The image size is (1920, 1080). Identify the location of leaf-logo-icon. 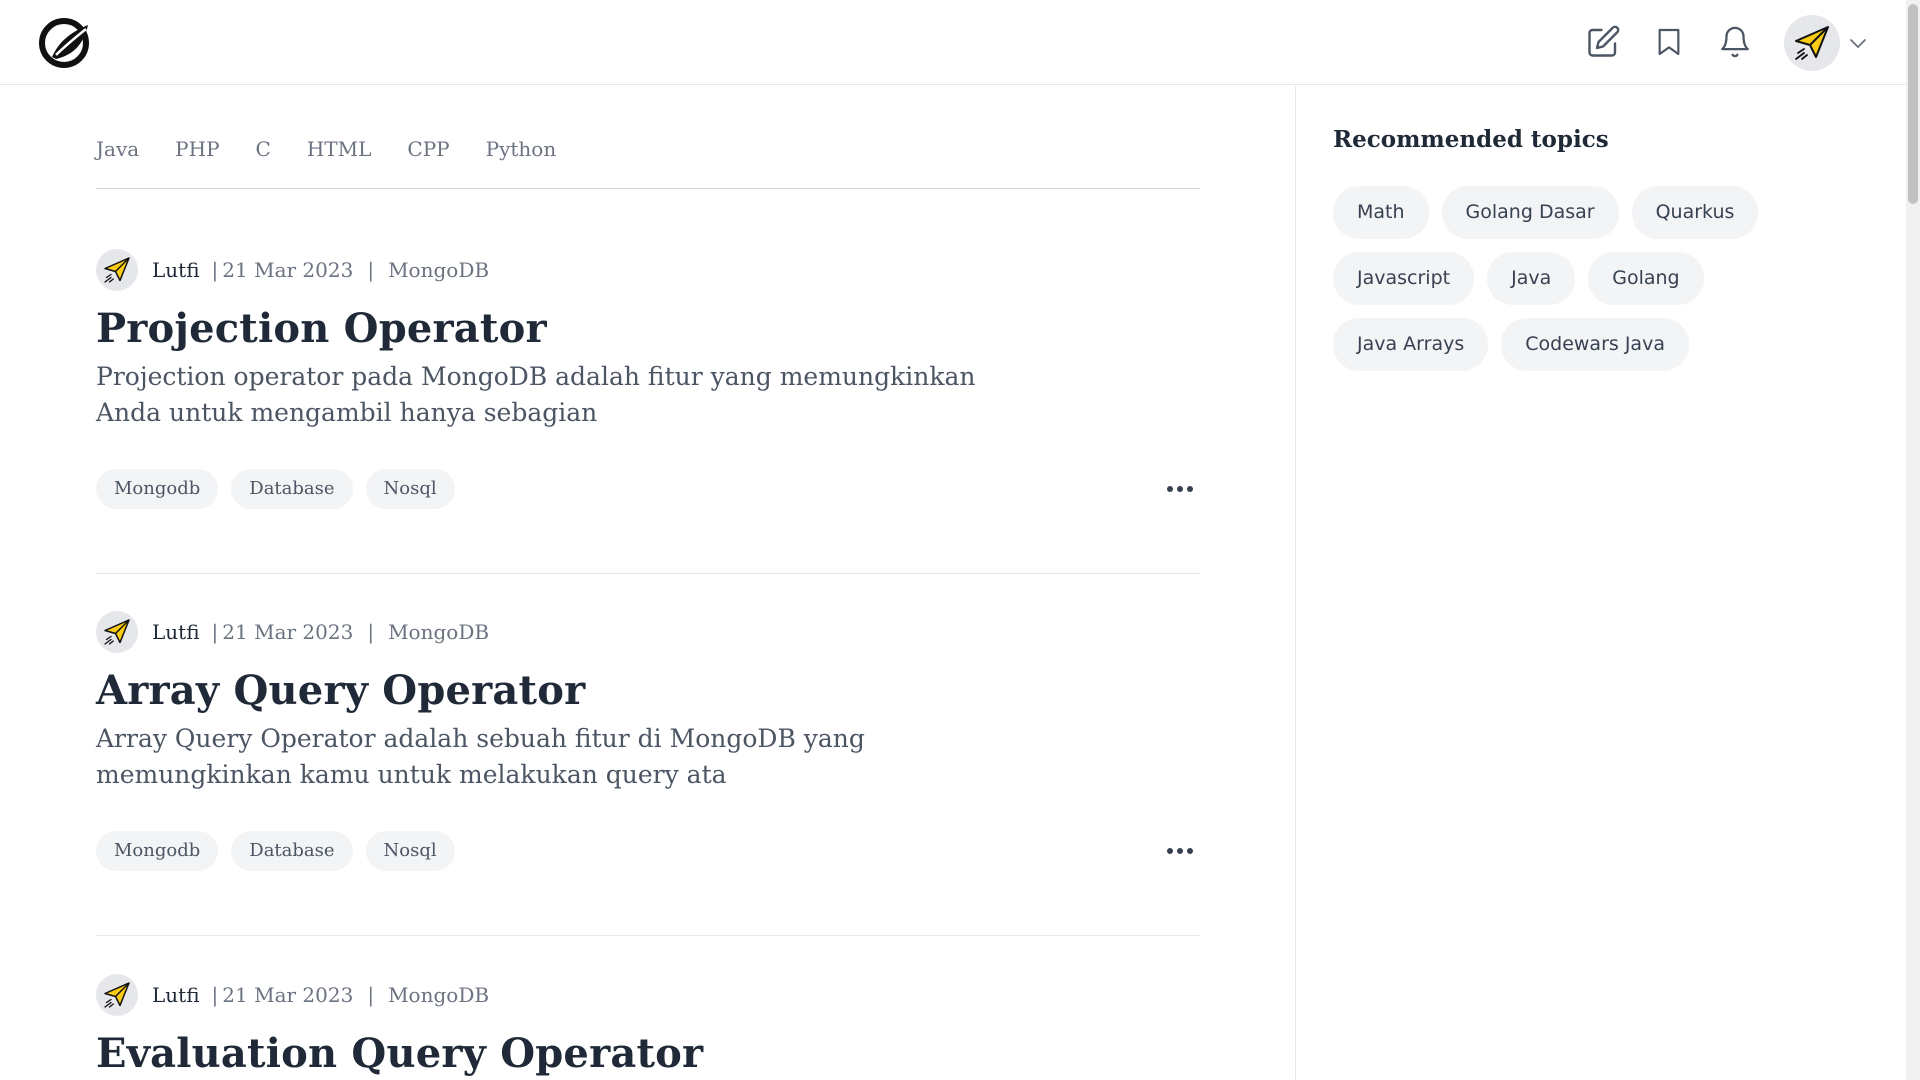
(66, 43).